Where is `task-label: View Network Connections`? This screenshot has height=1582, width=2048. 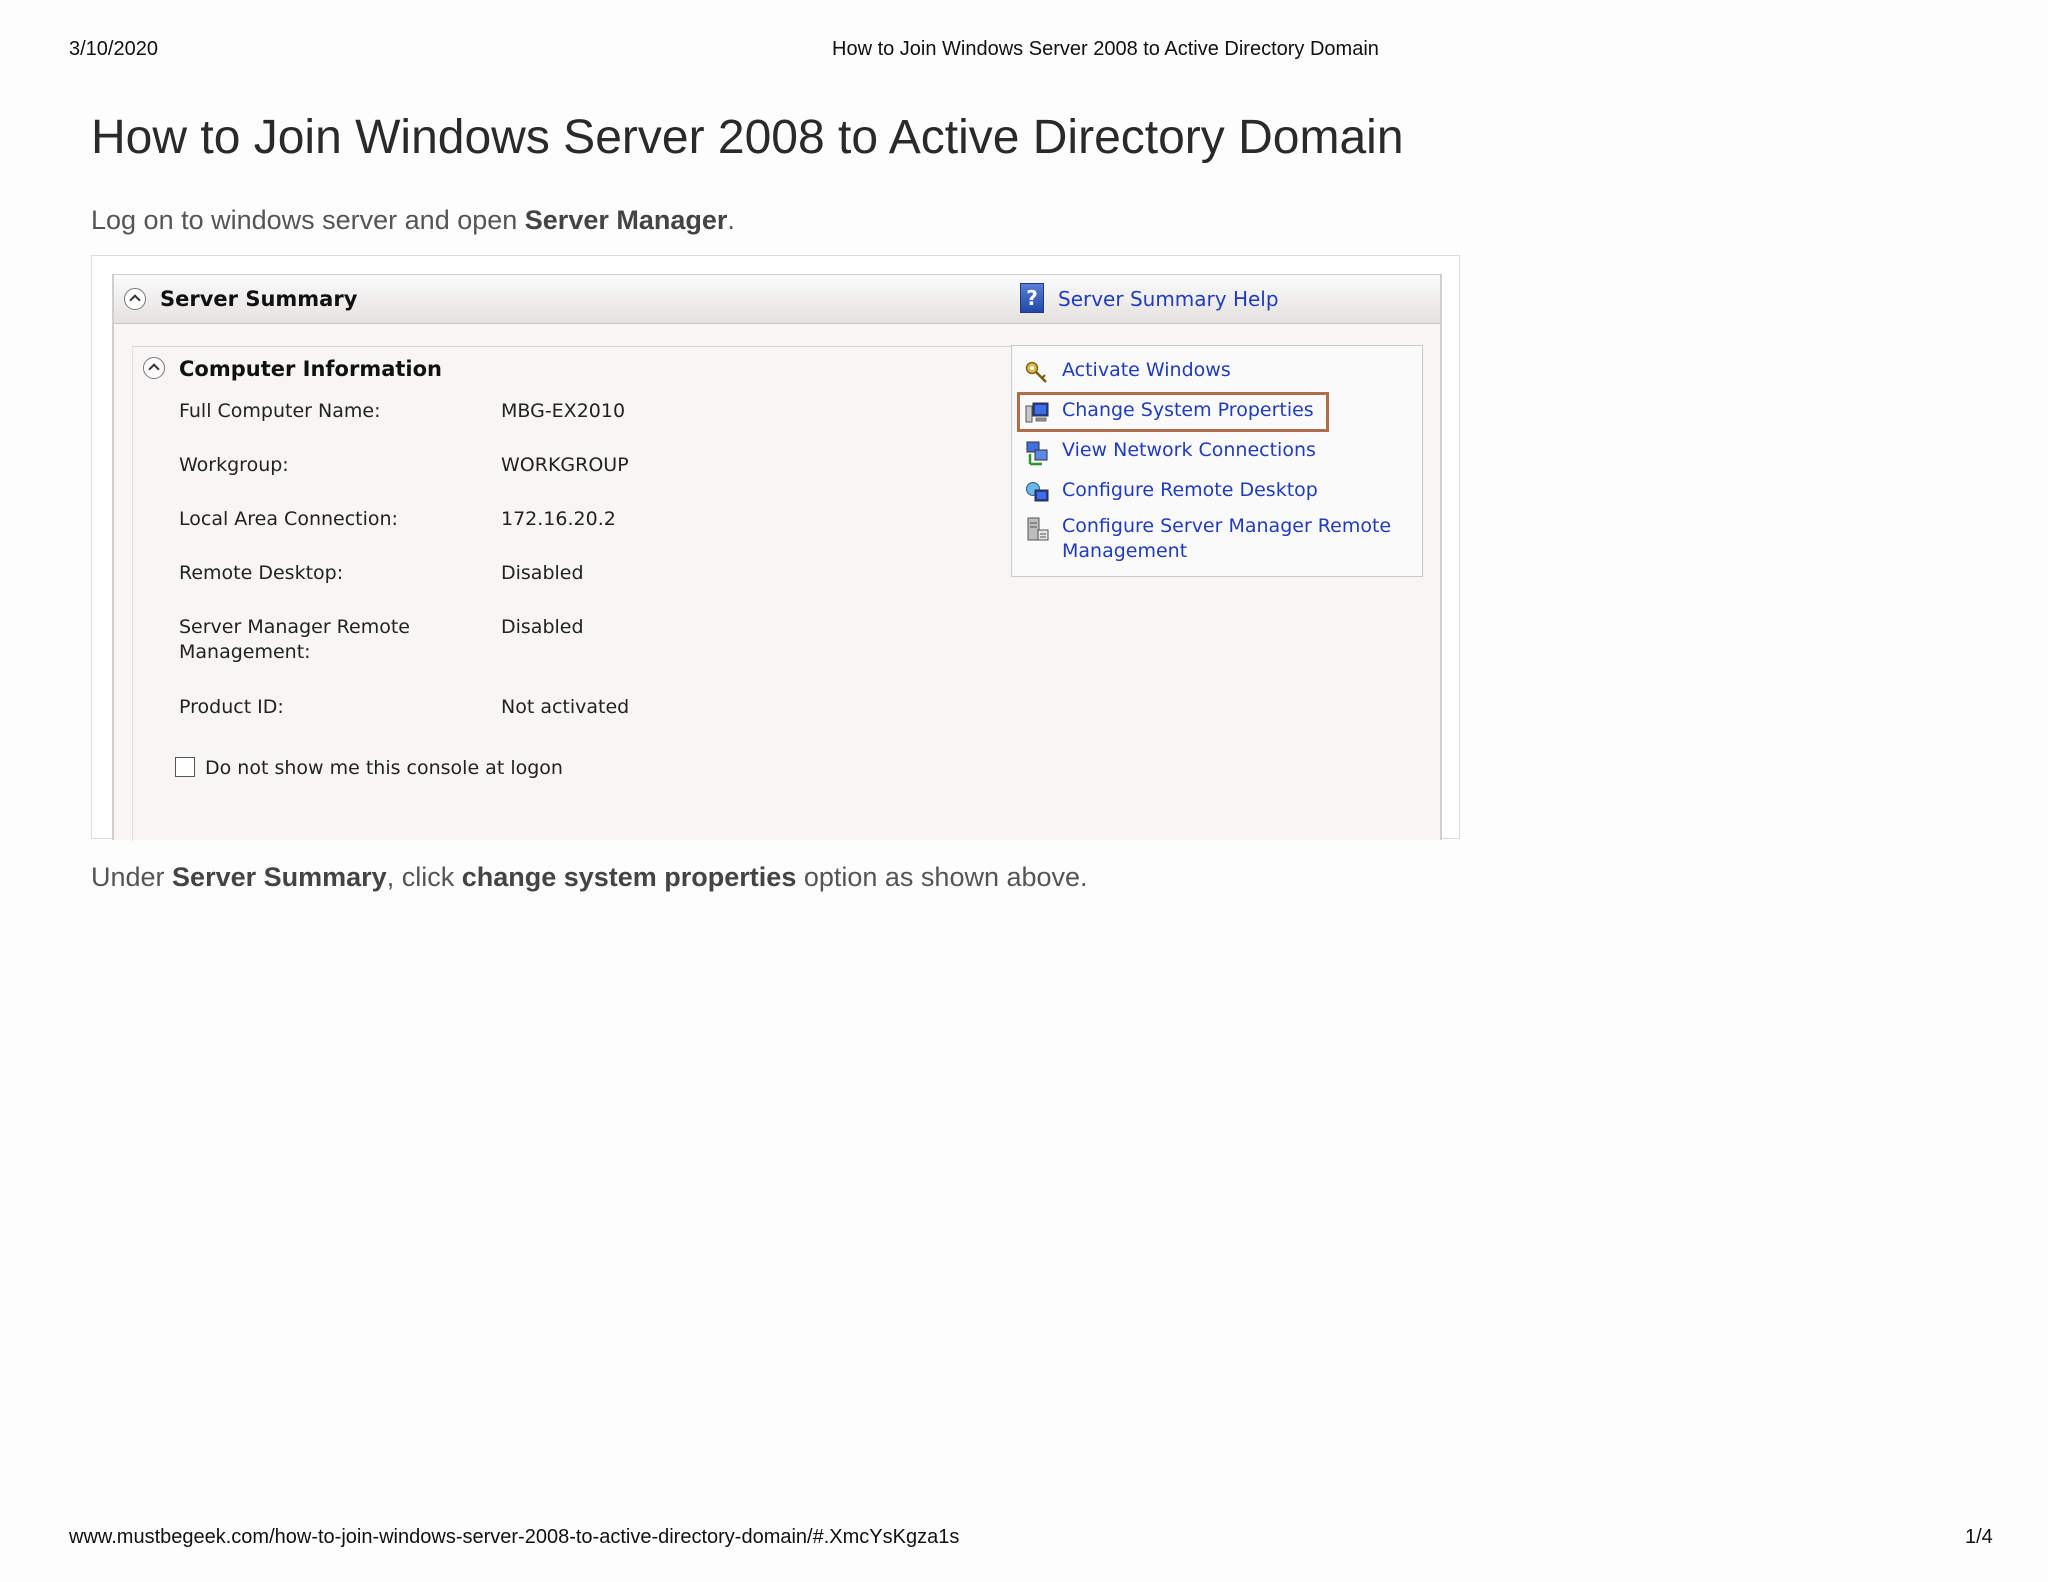 task-label: View Network Connections is located at coordinates (1232, 450).